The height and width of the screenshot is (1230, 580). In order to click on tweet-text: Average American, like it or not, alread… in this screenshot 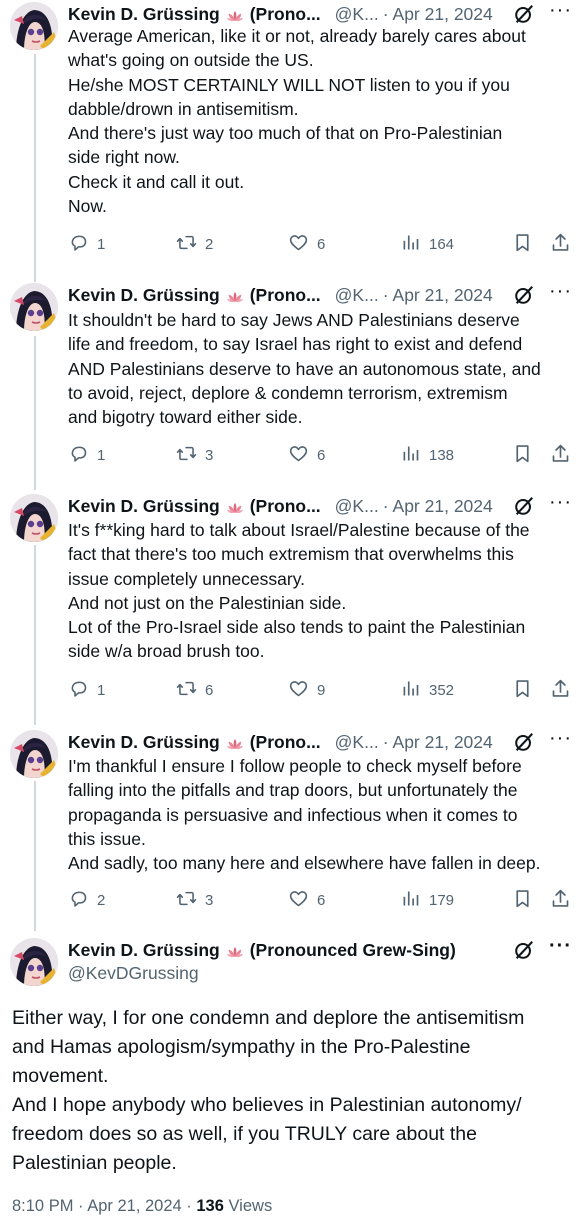, I will do `click(318, 121)`.